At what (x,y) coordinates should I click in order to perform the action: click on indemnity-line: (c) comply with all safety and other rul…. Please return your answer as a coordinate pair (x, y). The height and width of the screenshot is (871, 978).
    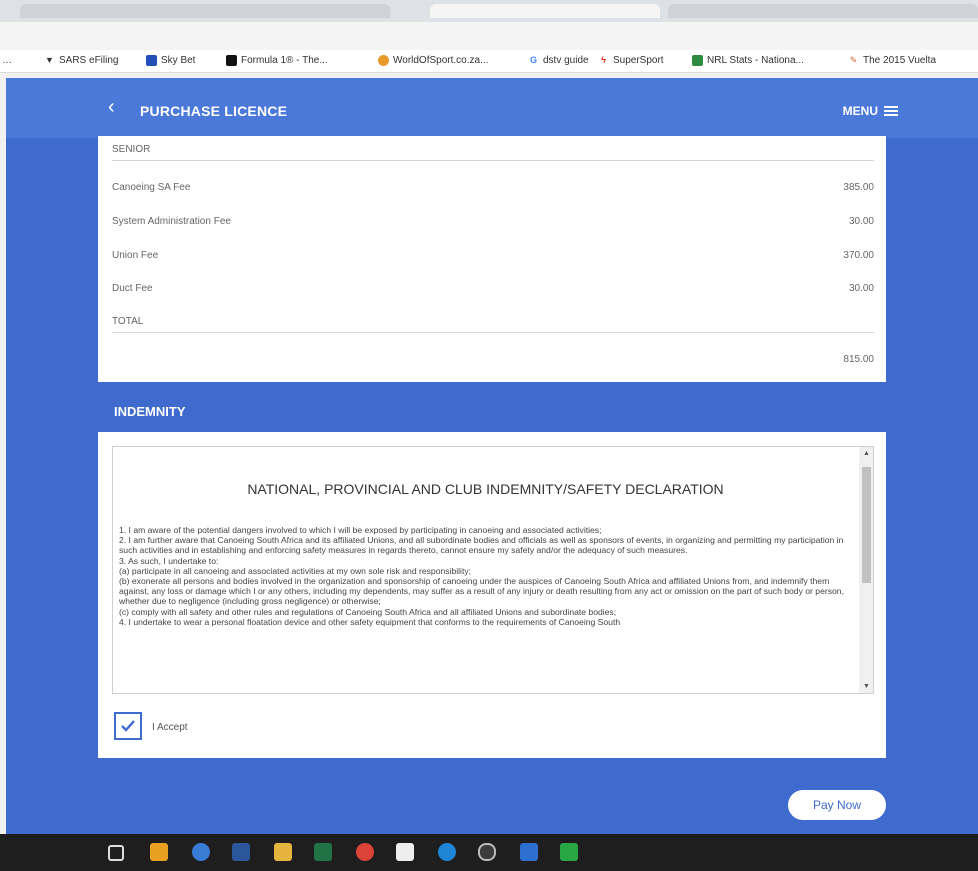
    Looking at the image, I should click on (368, 611).